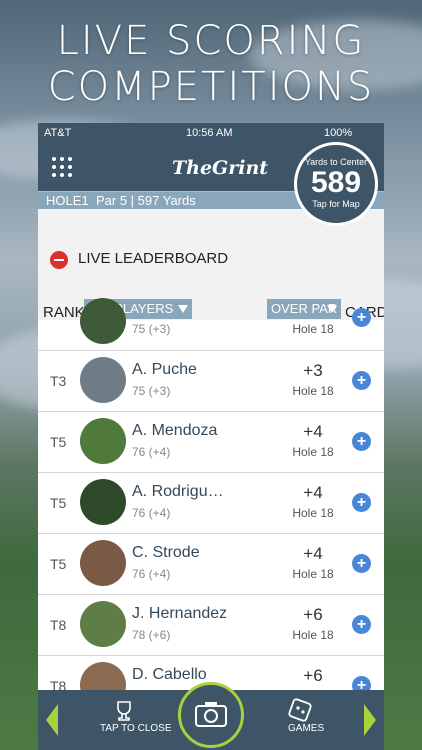 The image size is (422, 750). Describe the element at coordinates (211, 625) in the screenshot. I see `player-row: T8 J. Hernandez 78 (+6) +6 Hole 18 +` at that location.